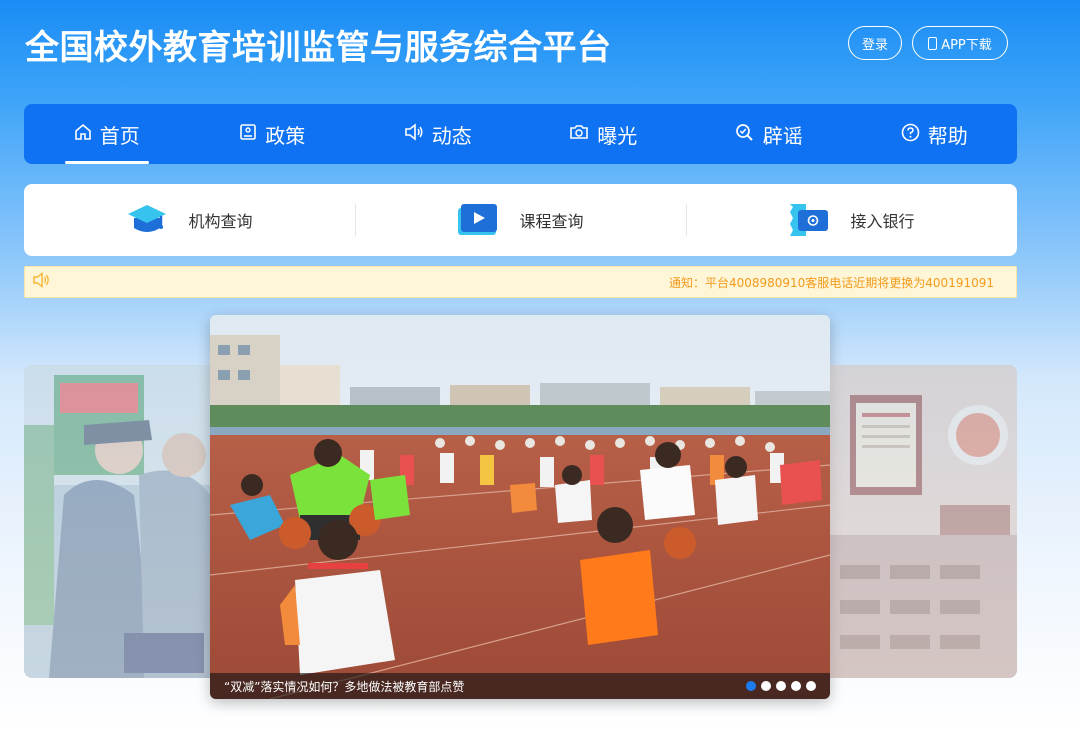  What do you see at coordinates (809, 220) in the screenshot?
I see `bank-card-icon` at bounding box center [809, 220].